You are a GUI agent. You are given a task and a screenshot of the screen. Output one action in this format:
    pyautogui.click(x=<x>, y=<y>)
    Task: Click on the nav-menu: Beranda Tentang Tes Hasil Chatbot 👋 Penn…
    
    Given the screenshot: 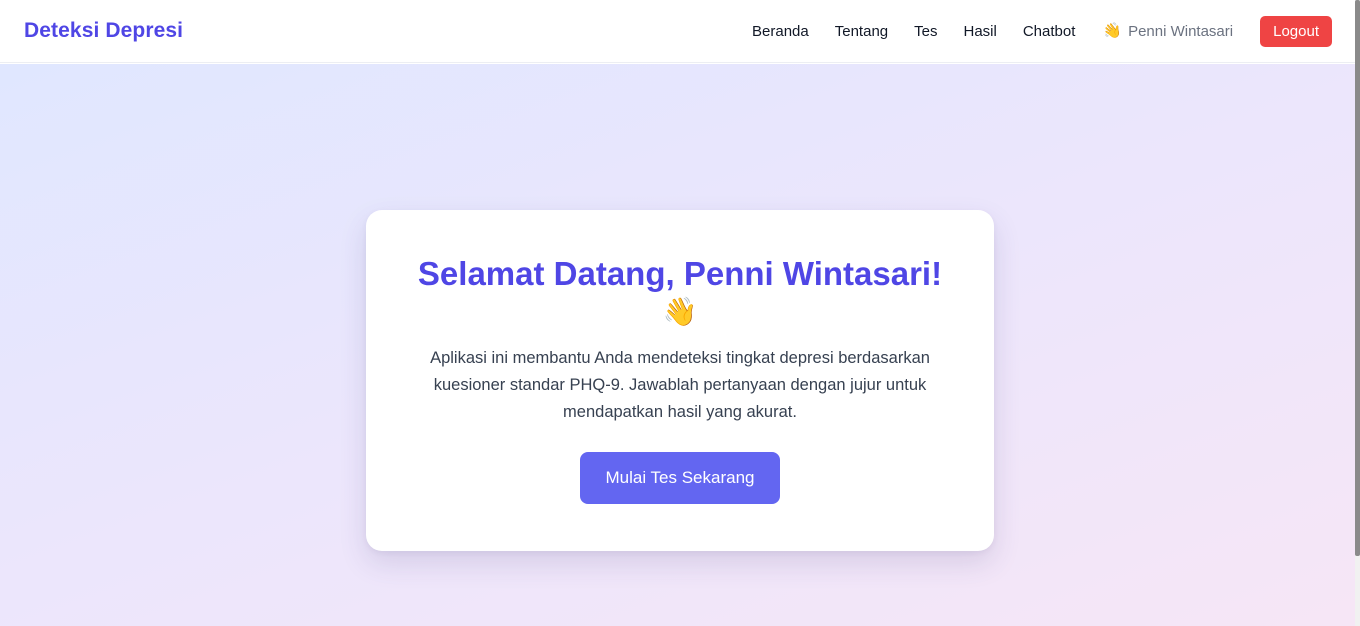 What is the action you would take?
    pyautogui.click(x=1042, y=31)
    